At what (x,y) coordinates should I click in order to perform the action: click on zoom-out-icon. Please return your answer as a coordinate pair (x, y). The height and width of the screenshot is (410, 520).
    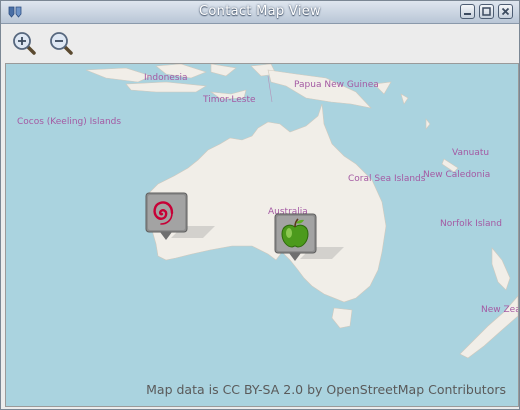
    Looking at the image, I should click on (61, 43).